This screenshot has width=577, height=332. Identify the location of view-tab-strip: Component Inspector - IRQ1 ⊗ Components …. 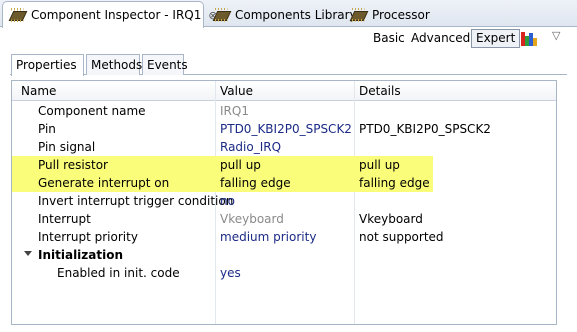
(288, 14).